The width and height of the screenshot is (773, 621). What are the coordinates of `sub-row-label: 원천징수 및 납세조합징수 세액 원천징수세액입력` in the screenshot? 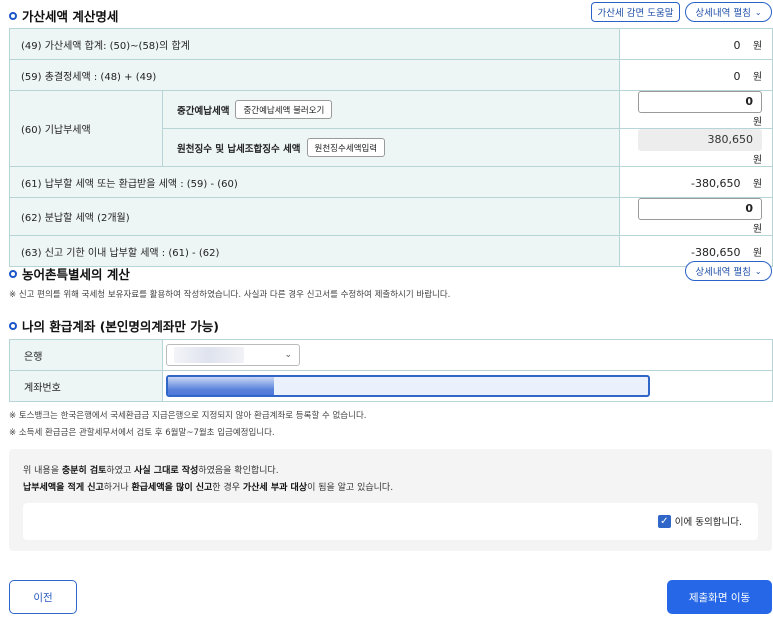 It's located at (391, 147).